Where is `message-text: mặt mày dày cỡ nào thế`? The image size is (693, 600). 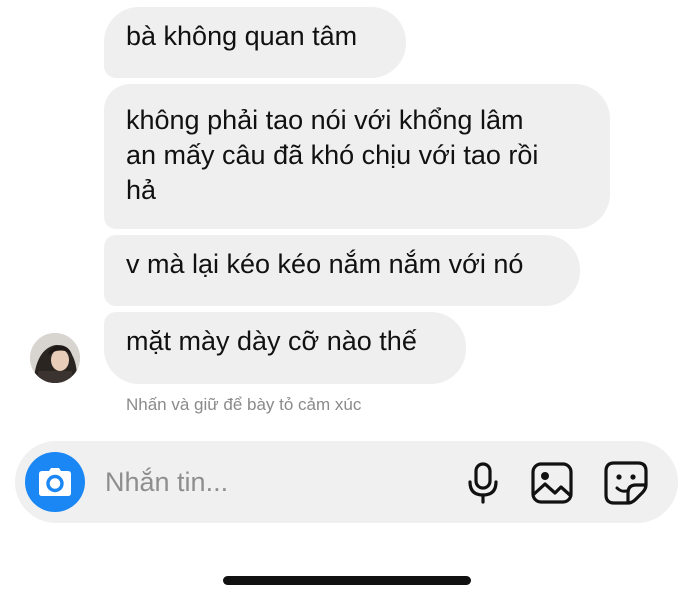 message-text: mặt mày dày cỡ nào thế is located at coordinates (271, 341).